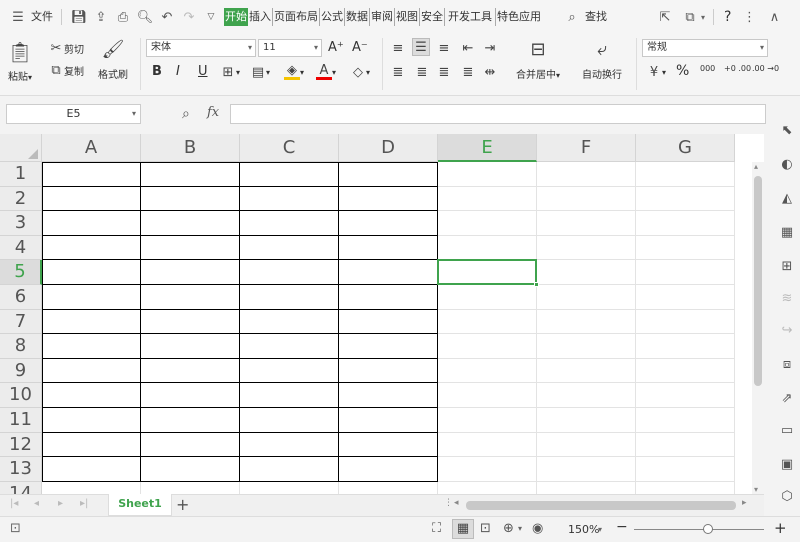 This screenshot has width=800, height=542. I want to click on cell-E6, so click(487, 297).